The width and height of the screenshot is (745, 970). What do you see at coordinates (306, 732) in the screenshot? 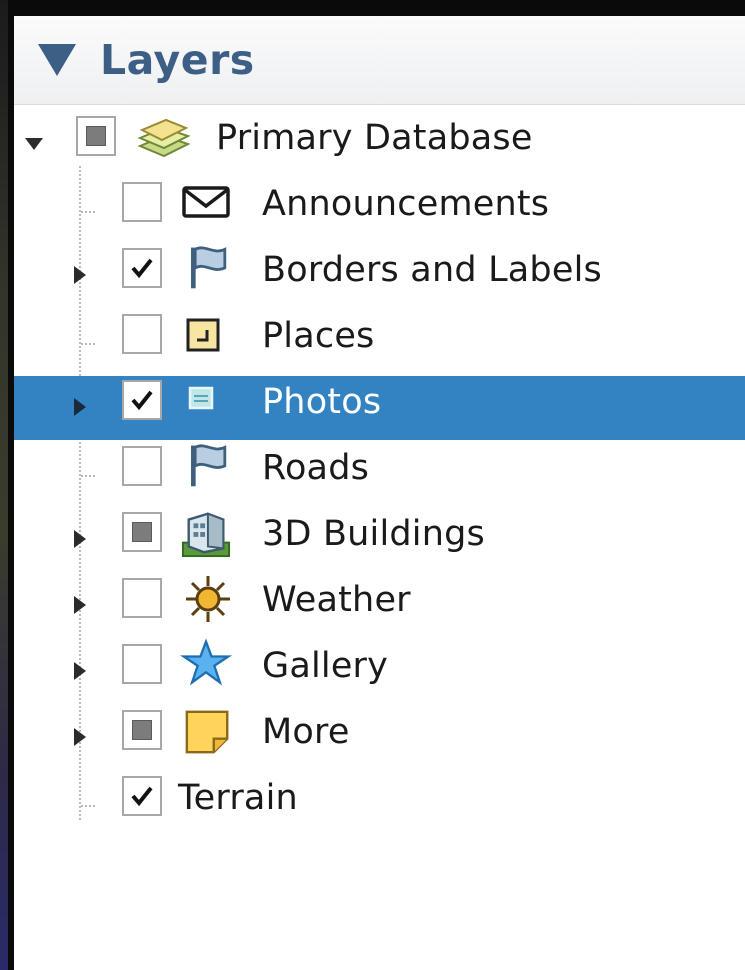
I see `layer-label-more: More` at bounding box center [306, 732].